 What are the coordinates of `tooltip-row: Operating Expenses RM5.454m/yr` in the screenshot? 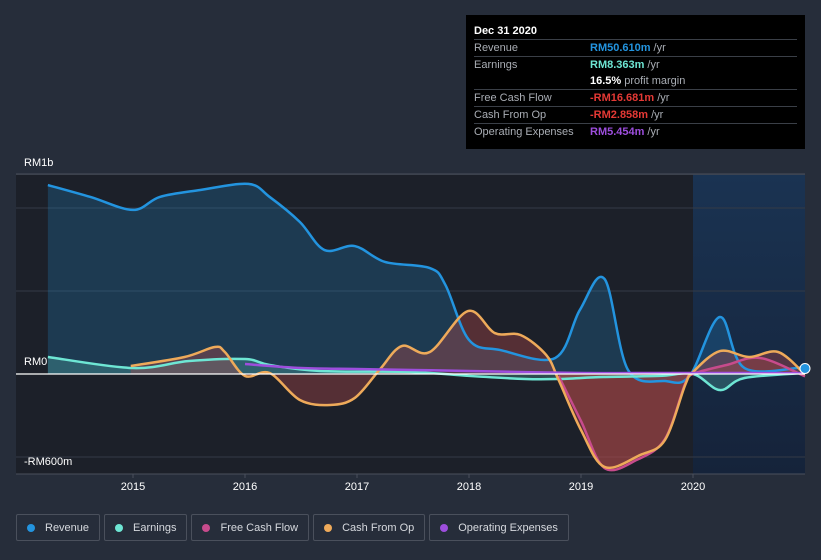 It's located at (635, 131).